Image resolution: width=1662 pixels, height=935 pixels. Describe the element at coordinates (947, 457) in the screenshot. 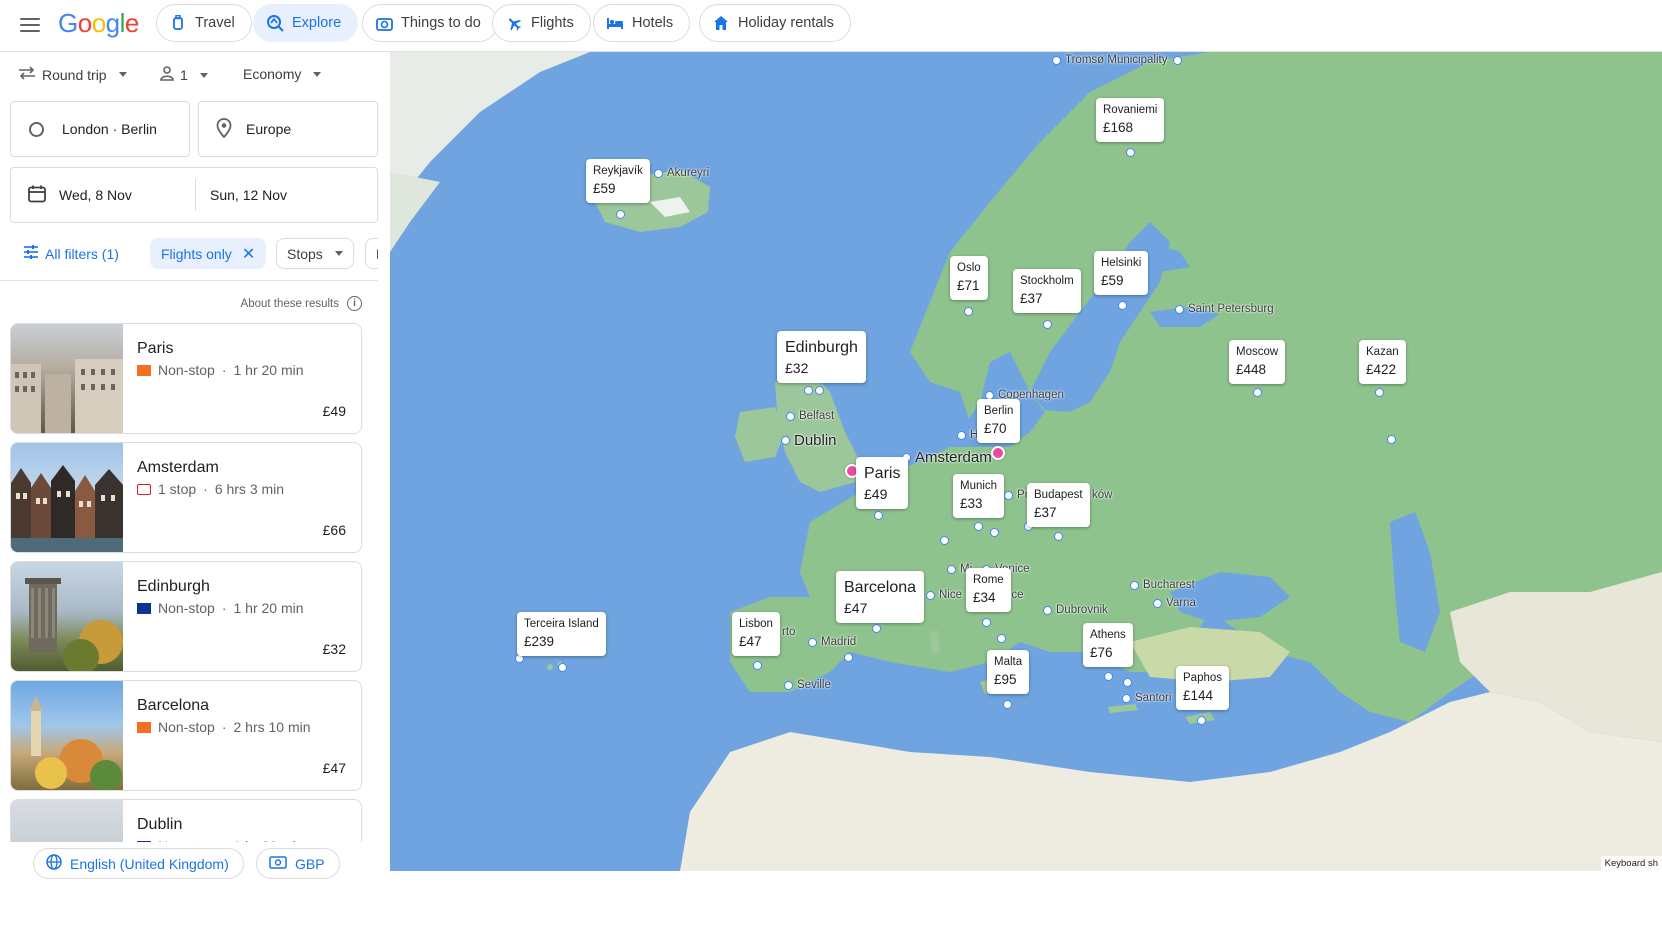

I see `place-label-amsterdam: Amsterdam` at that location.